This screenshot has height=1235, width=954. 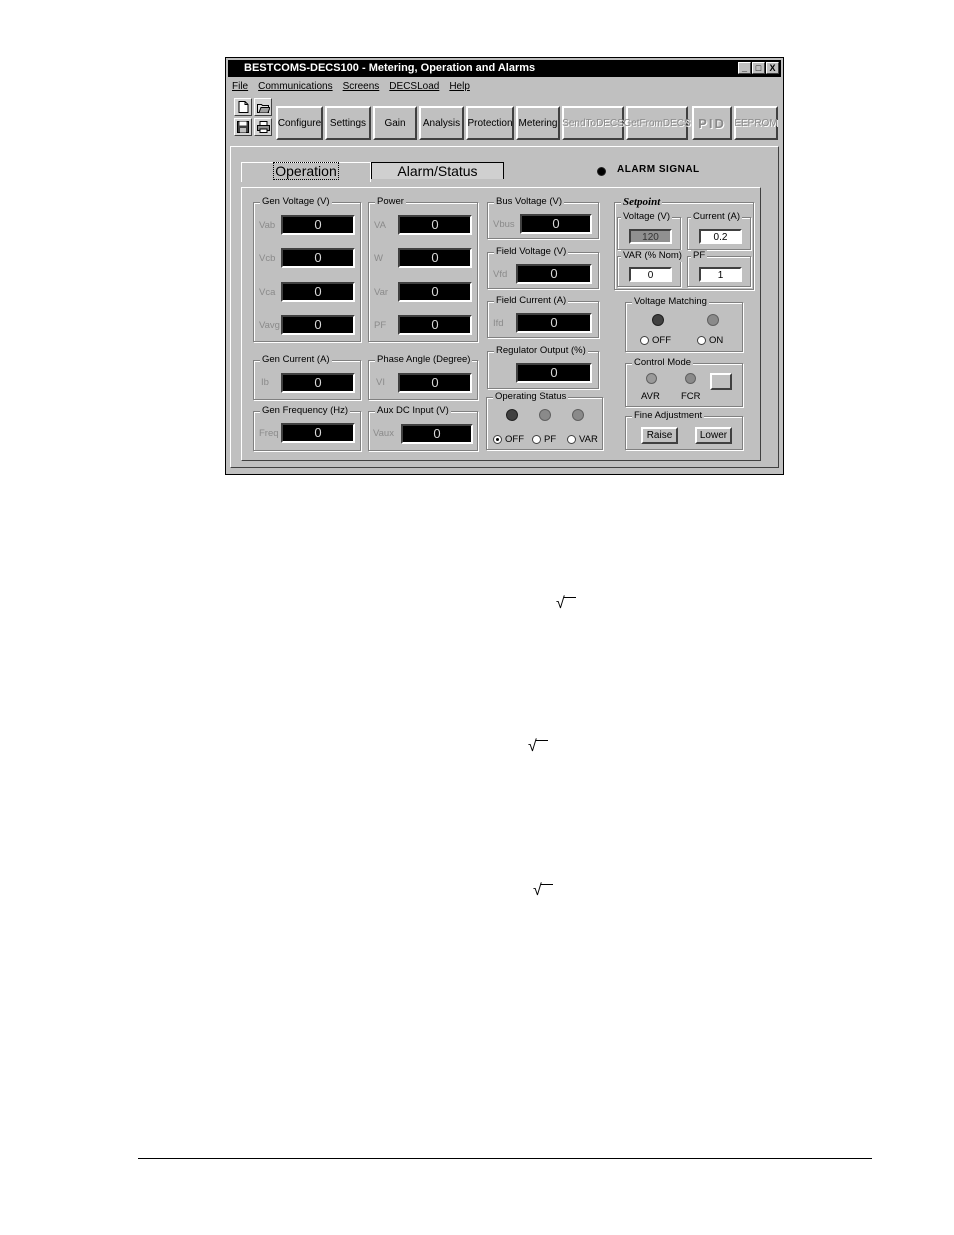 I want to click on va-readout: 0, so click(x=435, y=225).